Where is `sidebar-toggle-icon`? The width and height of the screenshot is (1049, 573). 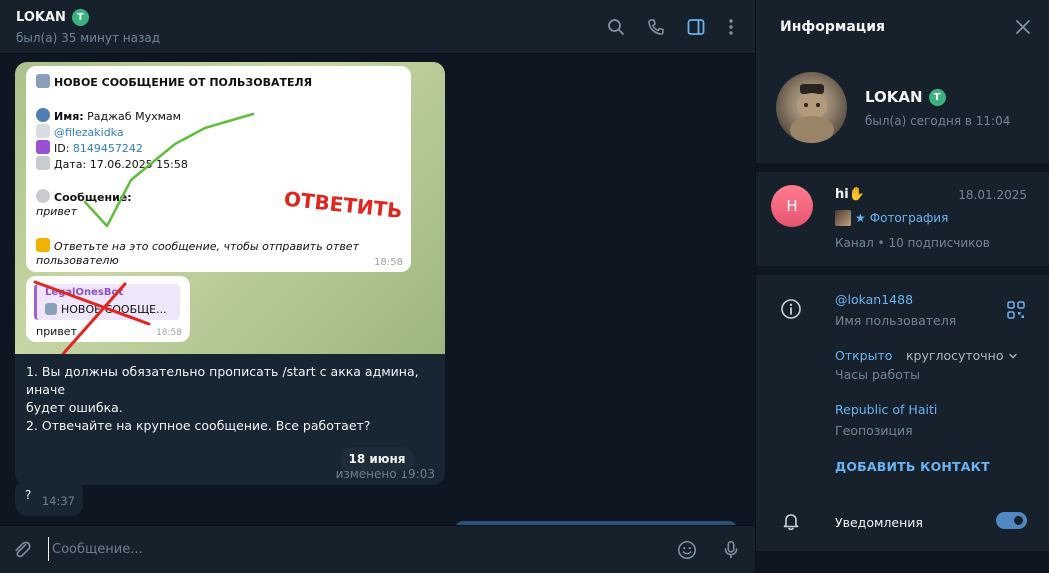
sidebar-toggle-icon is located at coordinates (696, 27).